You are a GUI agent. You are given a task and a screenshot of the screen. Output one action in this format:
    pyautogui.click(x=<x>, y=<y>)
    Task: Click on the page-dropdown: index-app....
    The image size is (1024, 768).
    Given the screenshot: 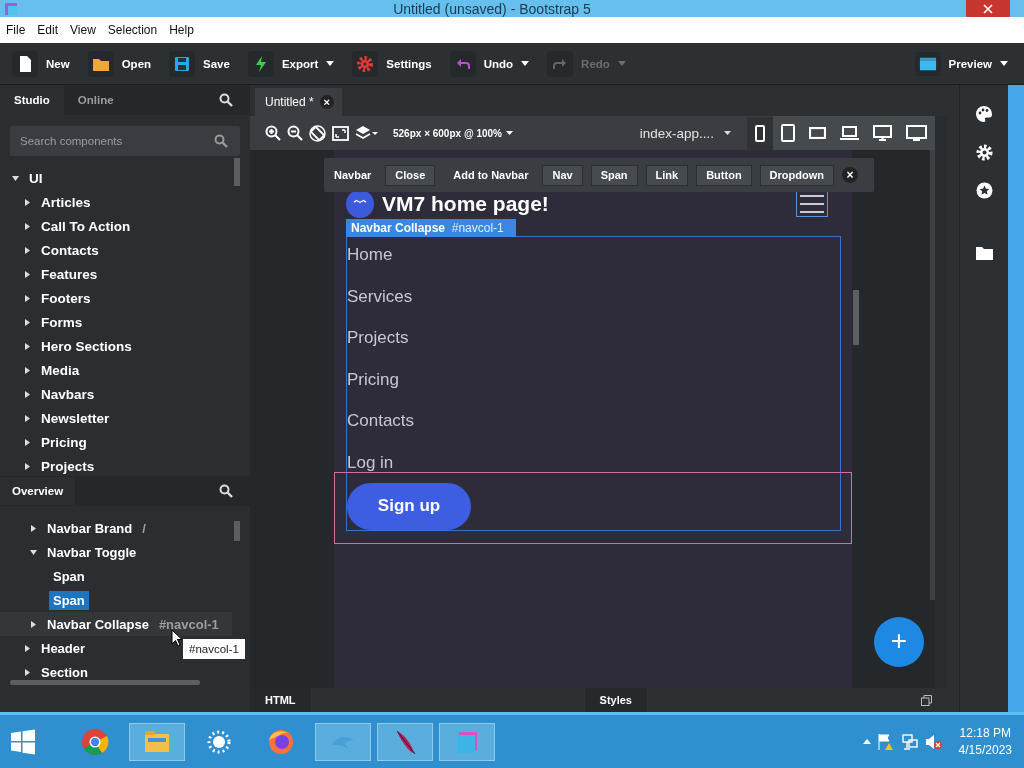 What is the action you would take?
    pyautogui.click(x=685, y=133)
    